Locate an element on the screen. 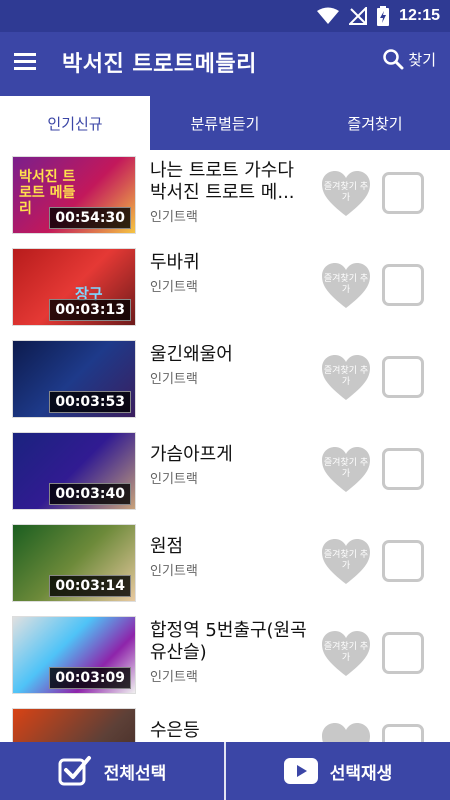 This screenshot has height=800, width=450. track-thumbnail: 00:03:53 is located at coordinates (74, 379).